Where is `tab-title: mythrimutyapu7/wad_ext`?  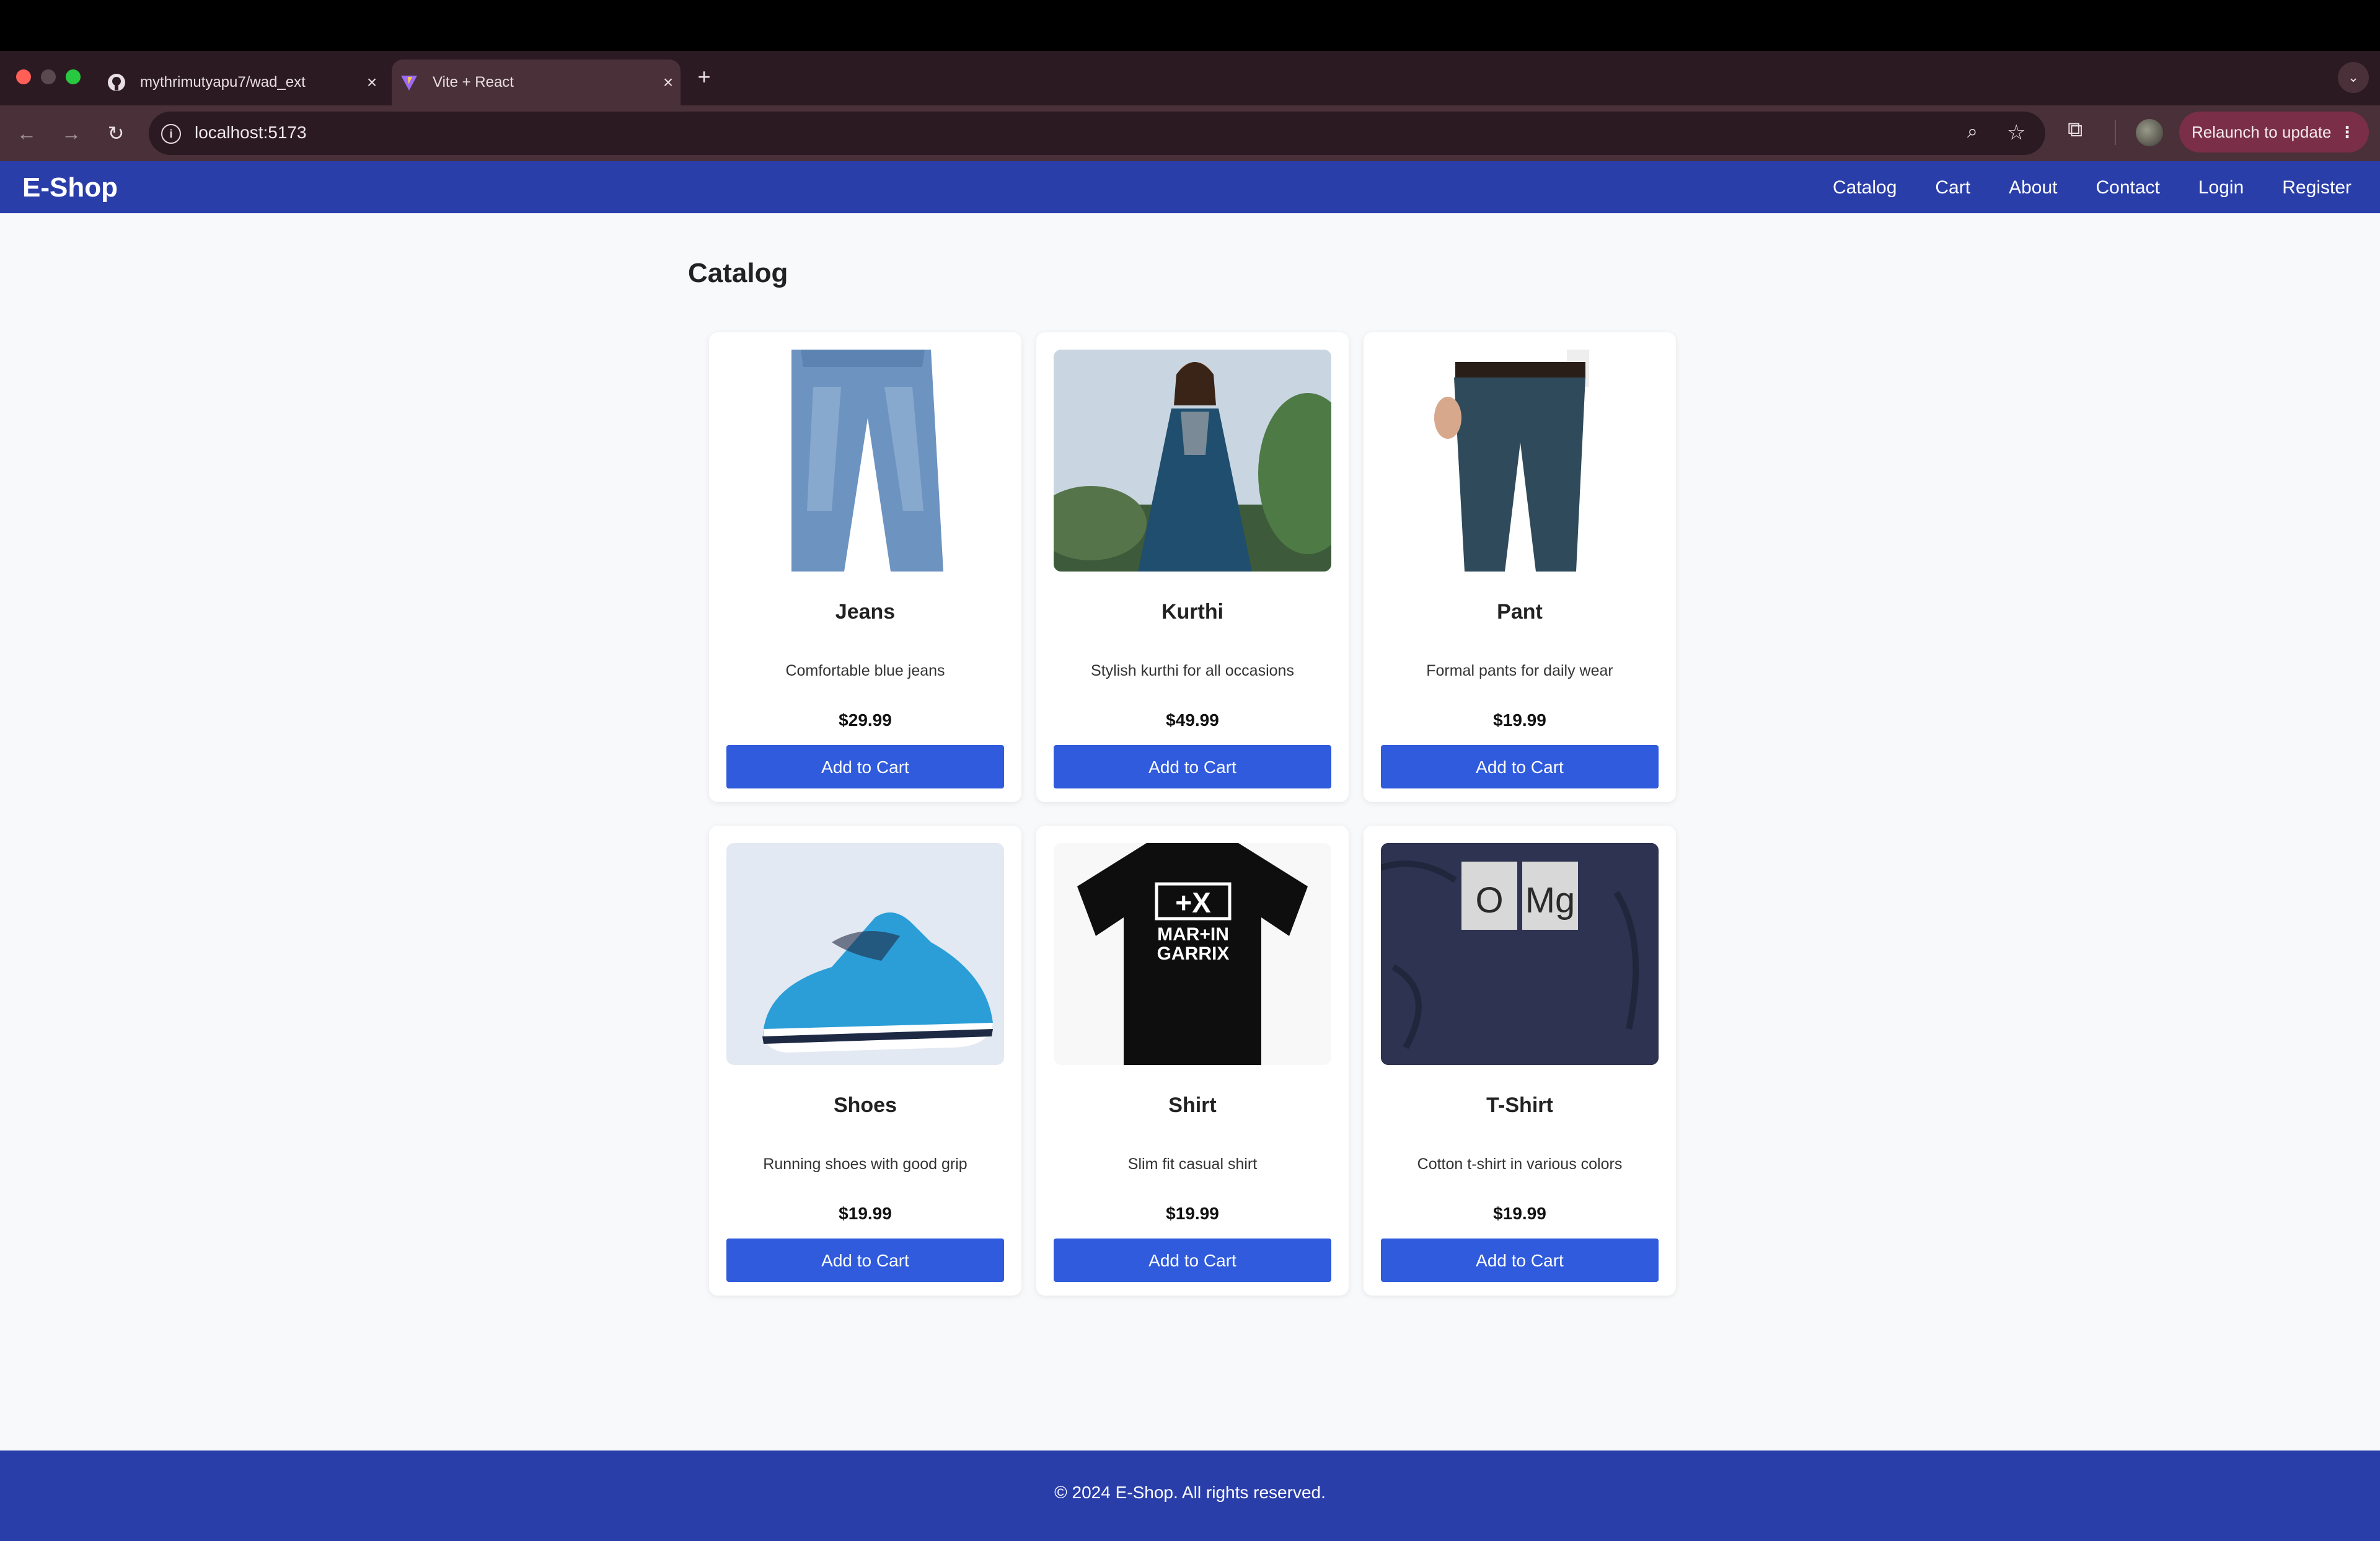
tab-title: mythrimutyapu7/wad_ext is located at coordinates (223, 82).